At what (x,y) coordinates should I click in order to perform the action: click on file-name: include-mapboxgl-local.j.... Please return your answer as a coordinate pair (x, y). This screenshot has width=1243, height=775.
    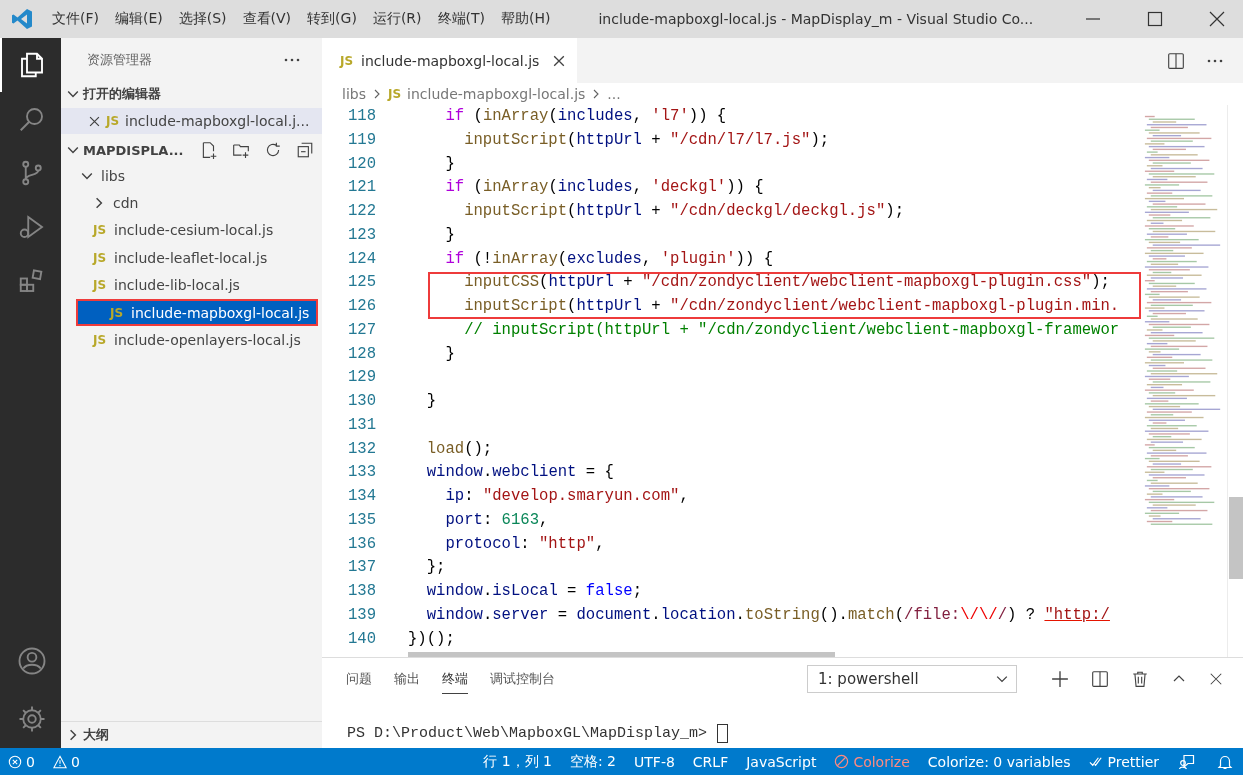
    Looking at the image, I should click on (217, 121).